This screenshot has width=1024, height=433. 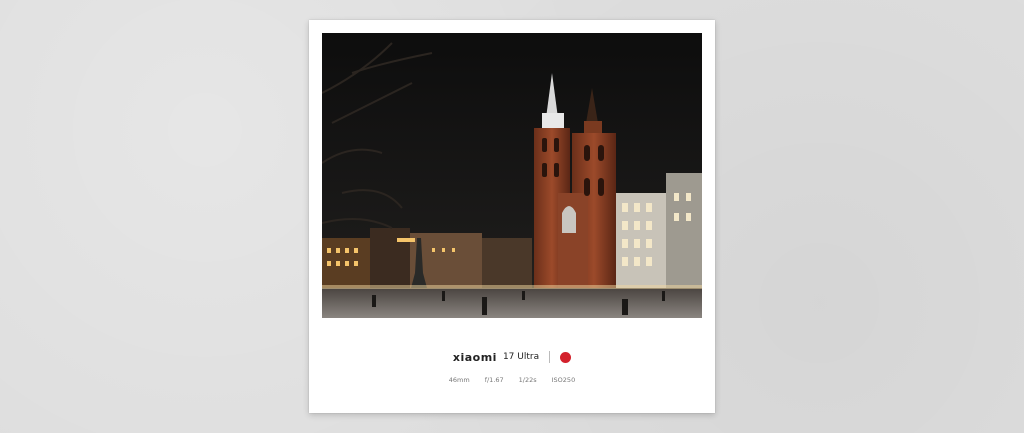 I want to click on photo-caption: xiaomi 17 Ultra 46mm f/1.67 1/22s ISO250, so click(x=512, y=367).